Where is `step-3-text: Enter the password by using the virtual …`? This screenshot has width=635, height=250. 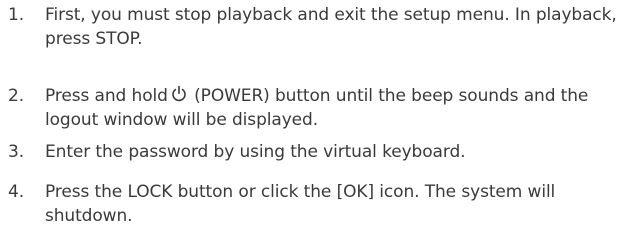
step-3-text: Enter the password by using the virtual … is located at coordinates (255, 152).